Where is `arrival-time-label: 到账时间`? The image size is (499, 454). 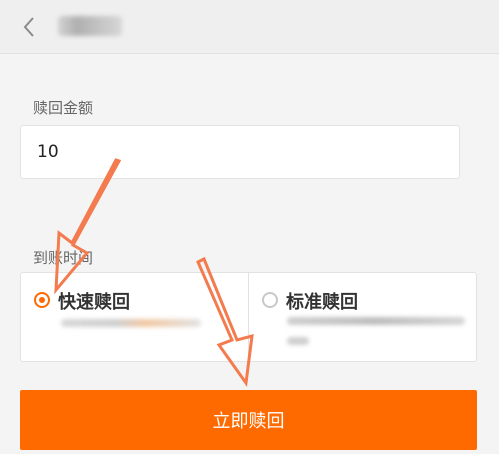 arrival-time-label: 到账时间 is located at coordinates (63, 258).